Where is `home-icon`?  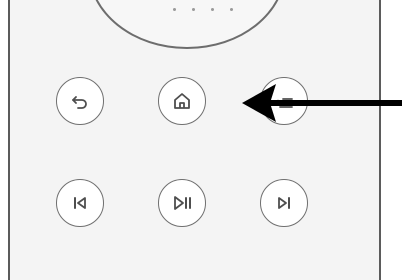 home-icon is located at coordinates (182, 101).